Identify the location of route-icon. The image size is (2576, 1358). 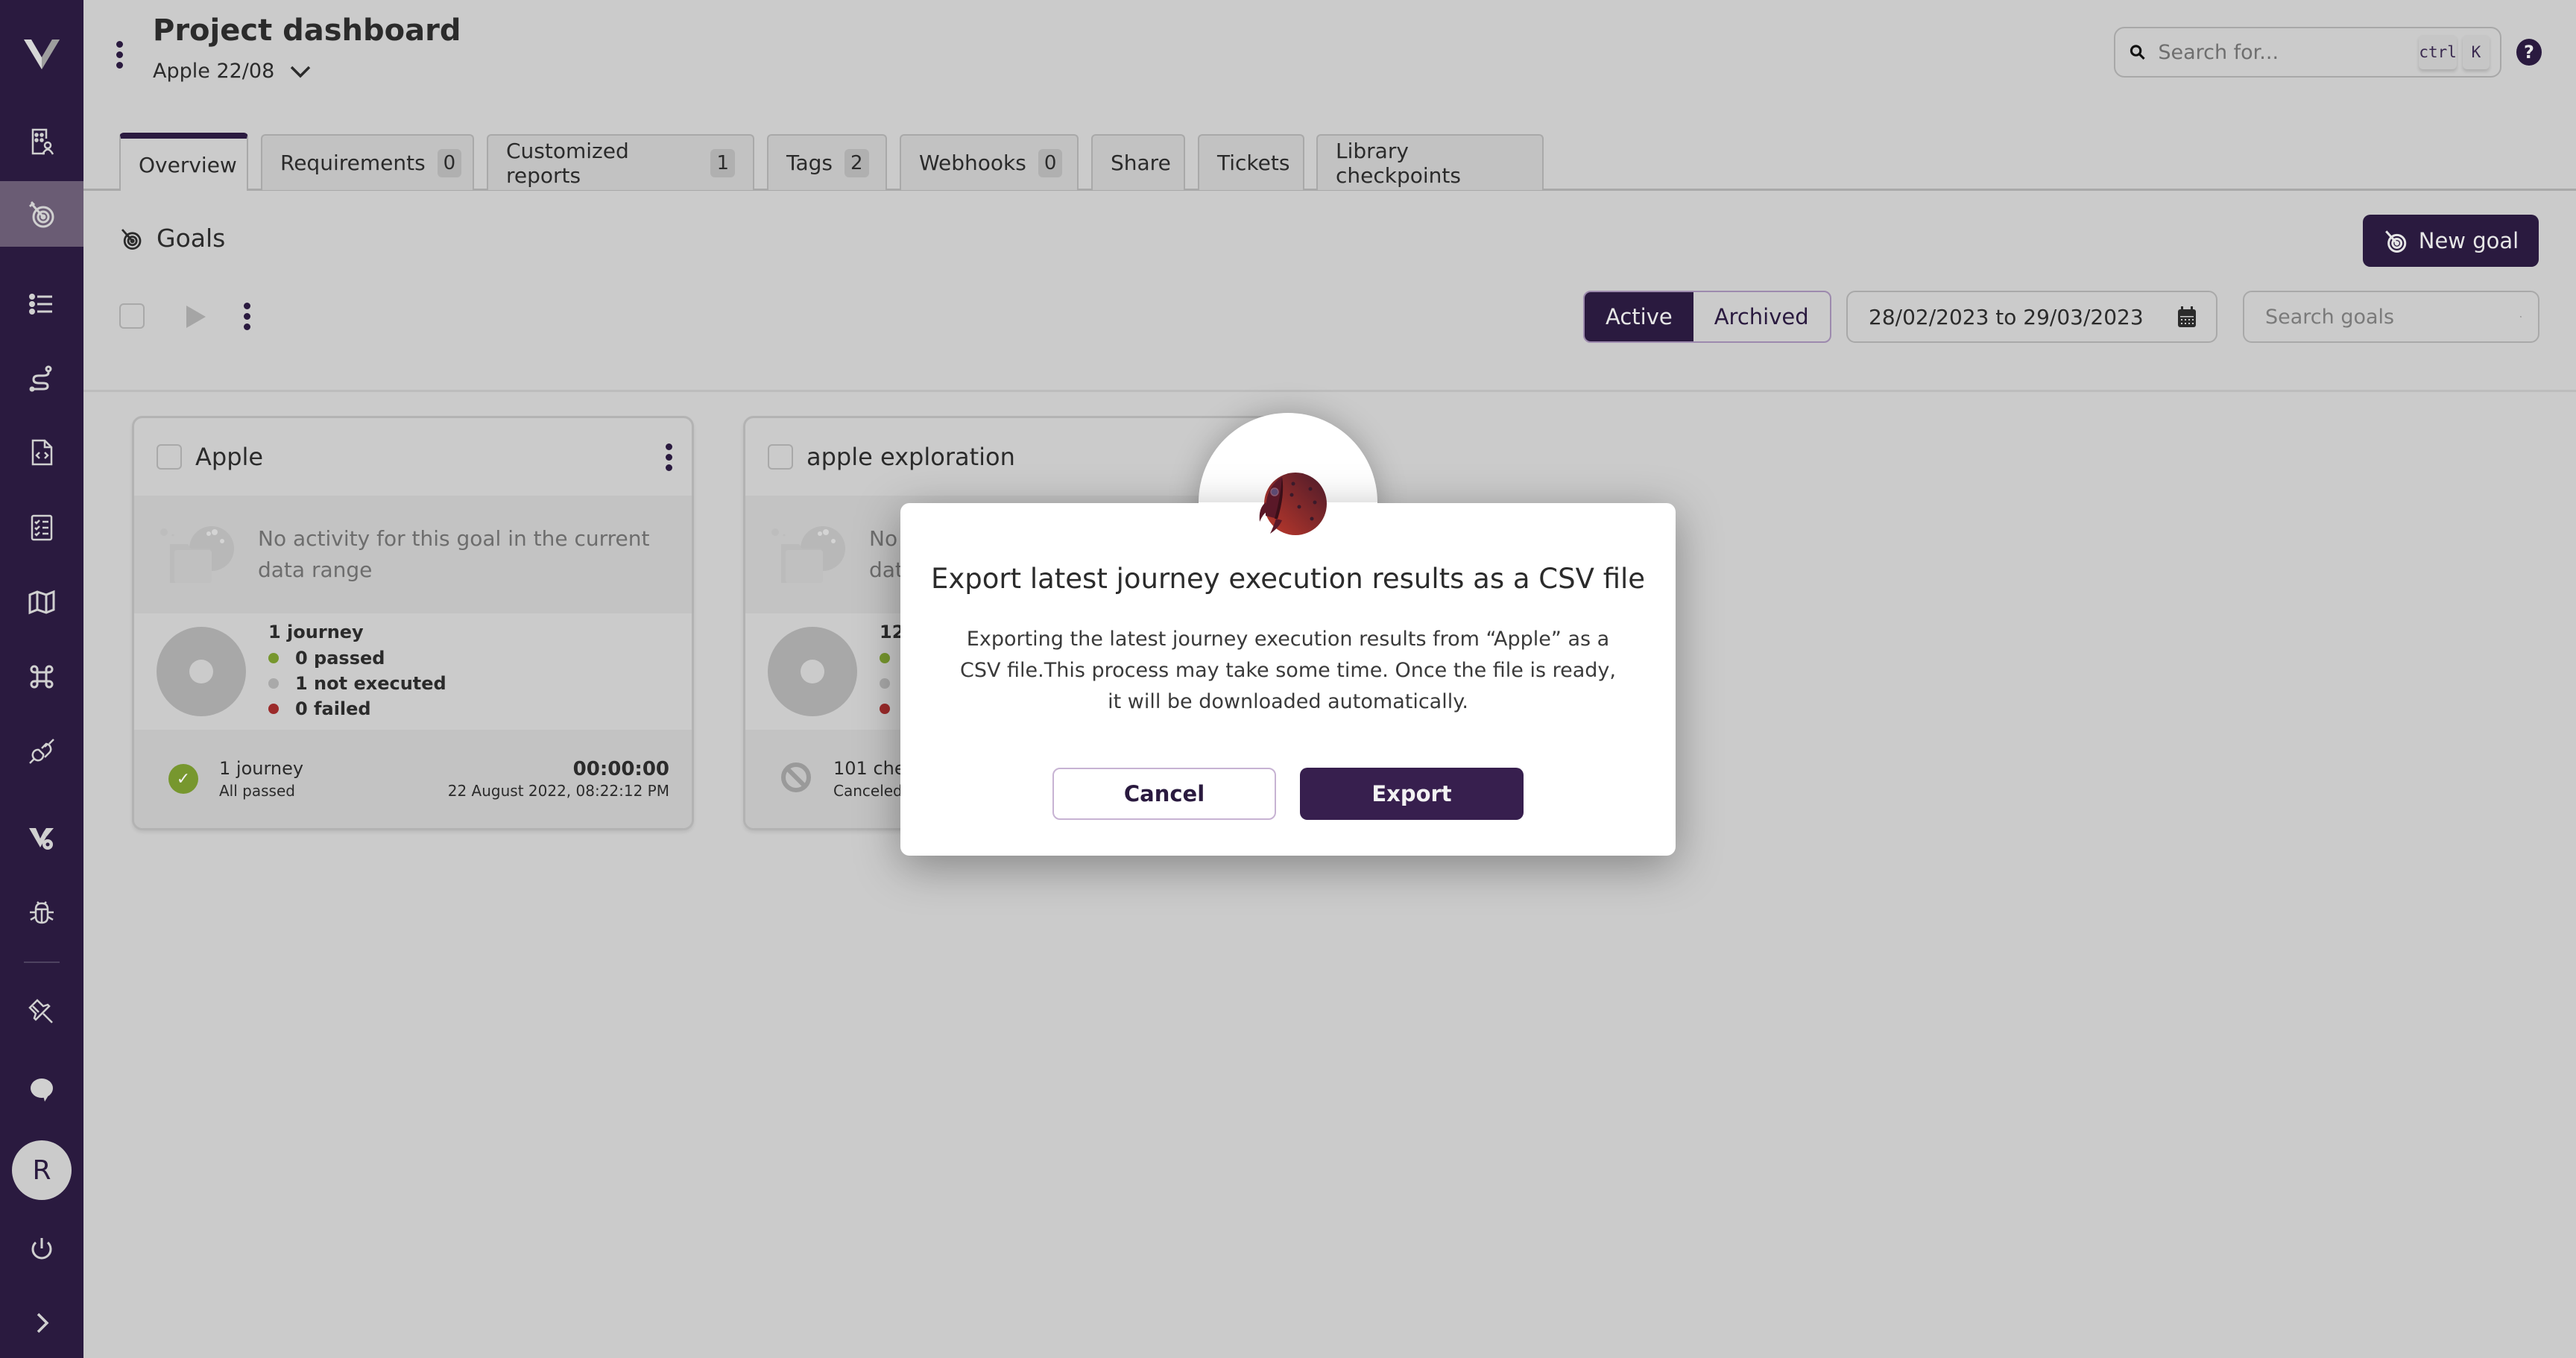
(40, 378).